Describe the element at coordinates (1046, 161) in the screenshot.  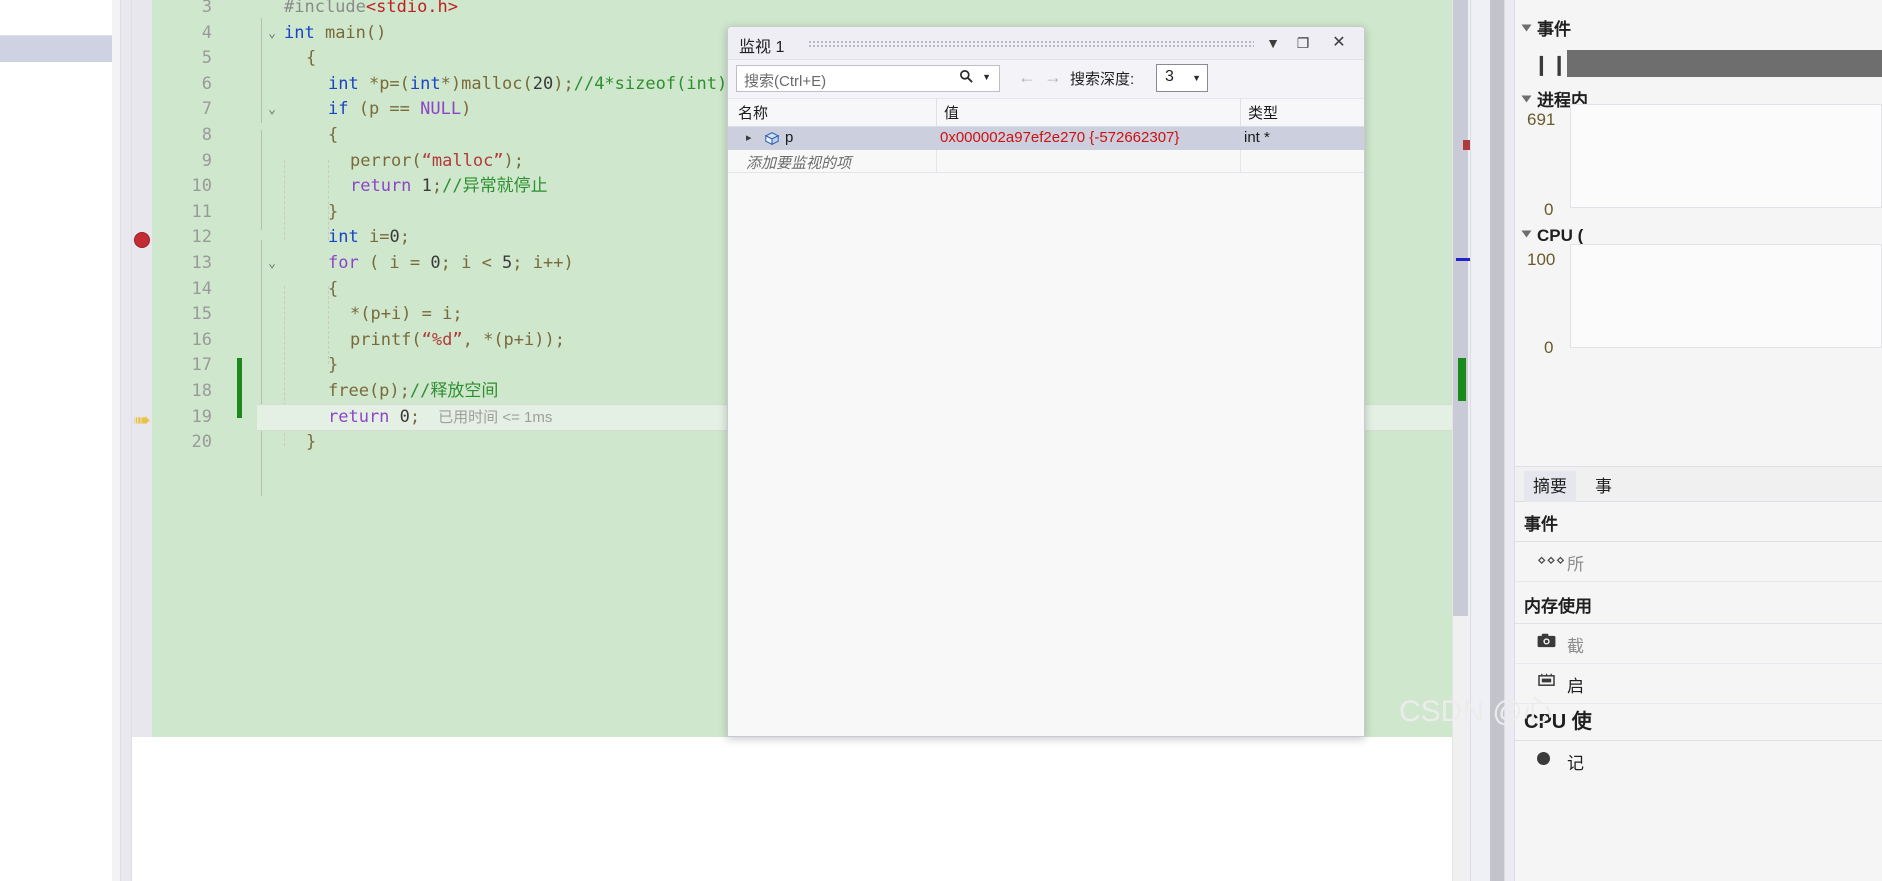
I see `add-watch-item-row: 添加要监视的项` at that location.